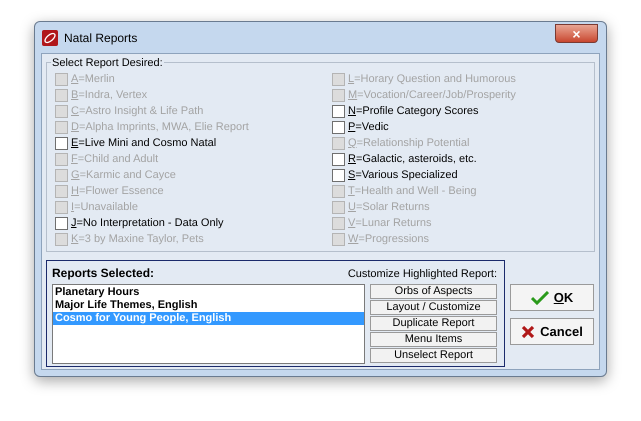  I want to click on group-title: Select Report Desired:, so click(107, 63).